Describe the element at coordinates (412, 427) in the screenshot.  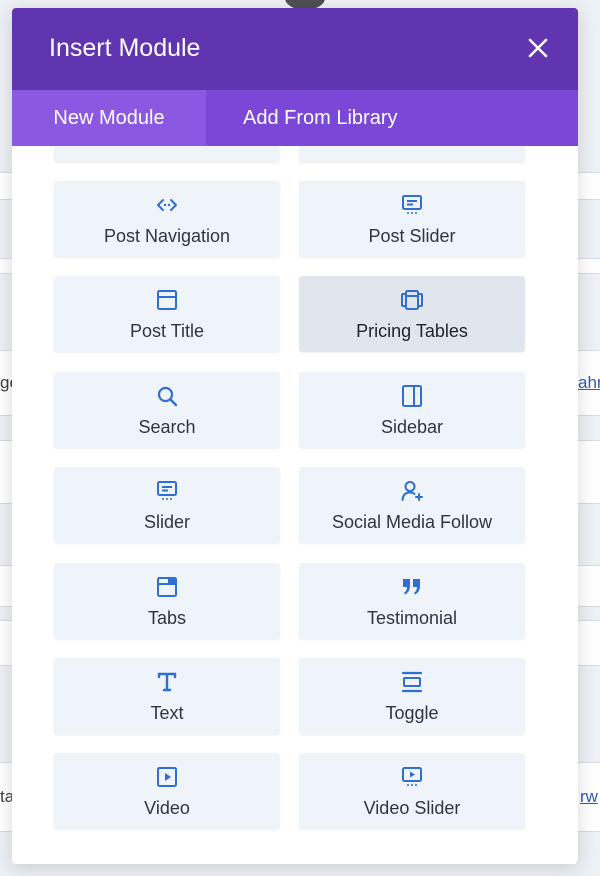
I see `module-label: Sidebar` at that location.